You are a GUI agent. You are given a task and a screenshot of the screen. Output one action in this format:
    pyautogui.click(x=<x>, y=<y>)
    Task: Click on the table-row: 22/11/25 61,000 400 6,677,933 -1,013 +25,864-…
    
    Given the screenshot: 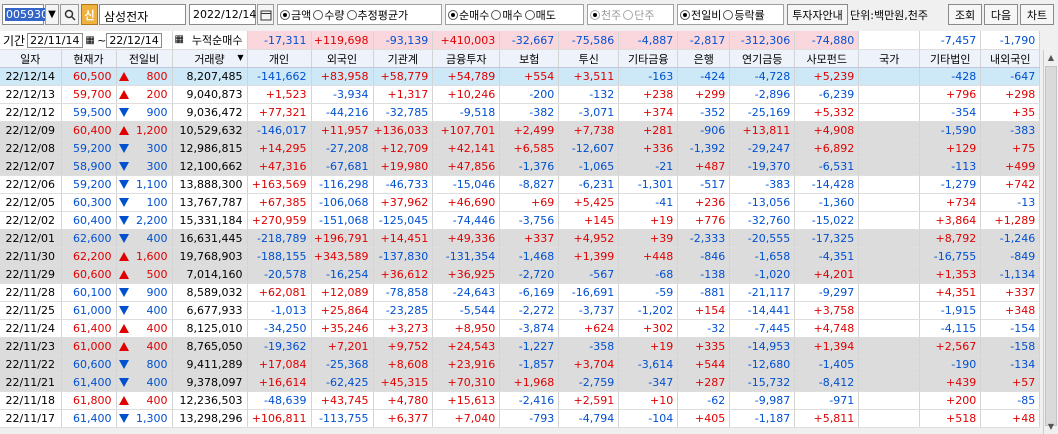 What is the action you would take?
    pyautogui.click(x=520, y=310)
    